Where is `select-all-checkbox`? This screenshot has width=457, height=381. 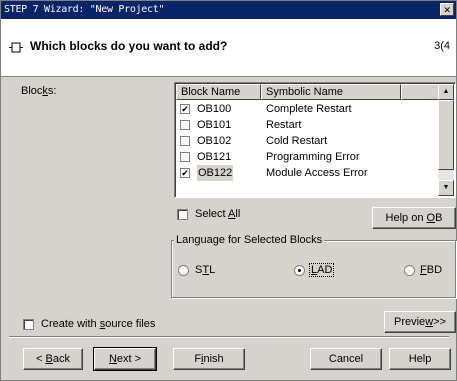 select-all-checkbox is located at coordinates (182, 214).